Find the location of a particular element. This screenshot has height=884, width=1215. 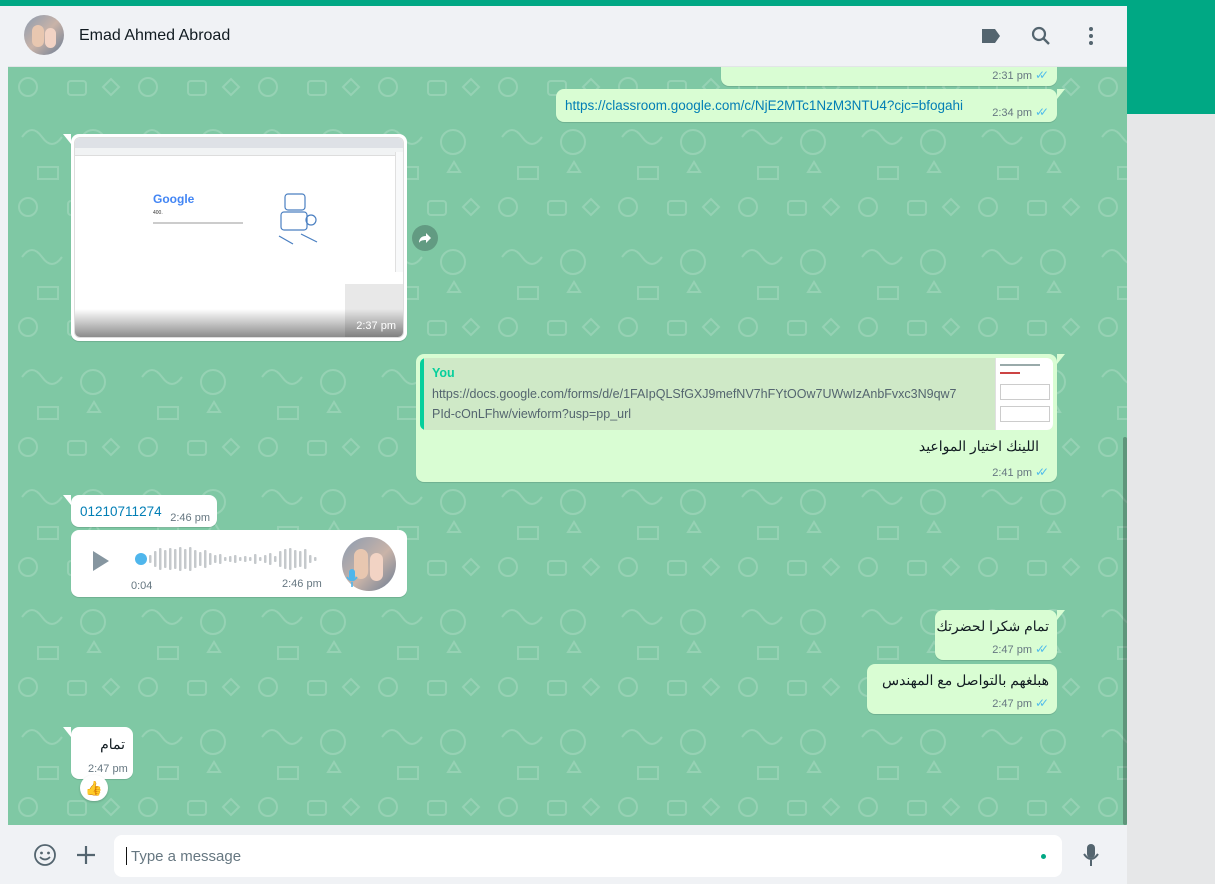

message-bubble-incoming: تمام 2:47 pm is located at coordinates (98, 753).